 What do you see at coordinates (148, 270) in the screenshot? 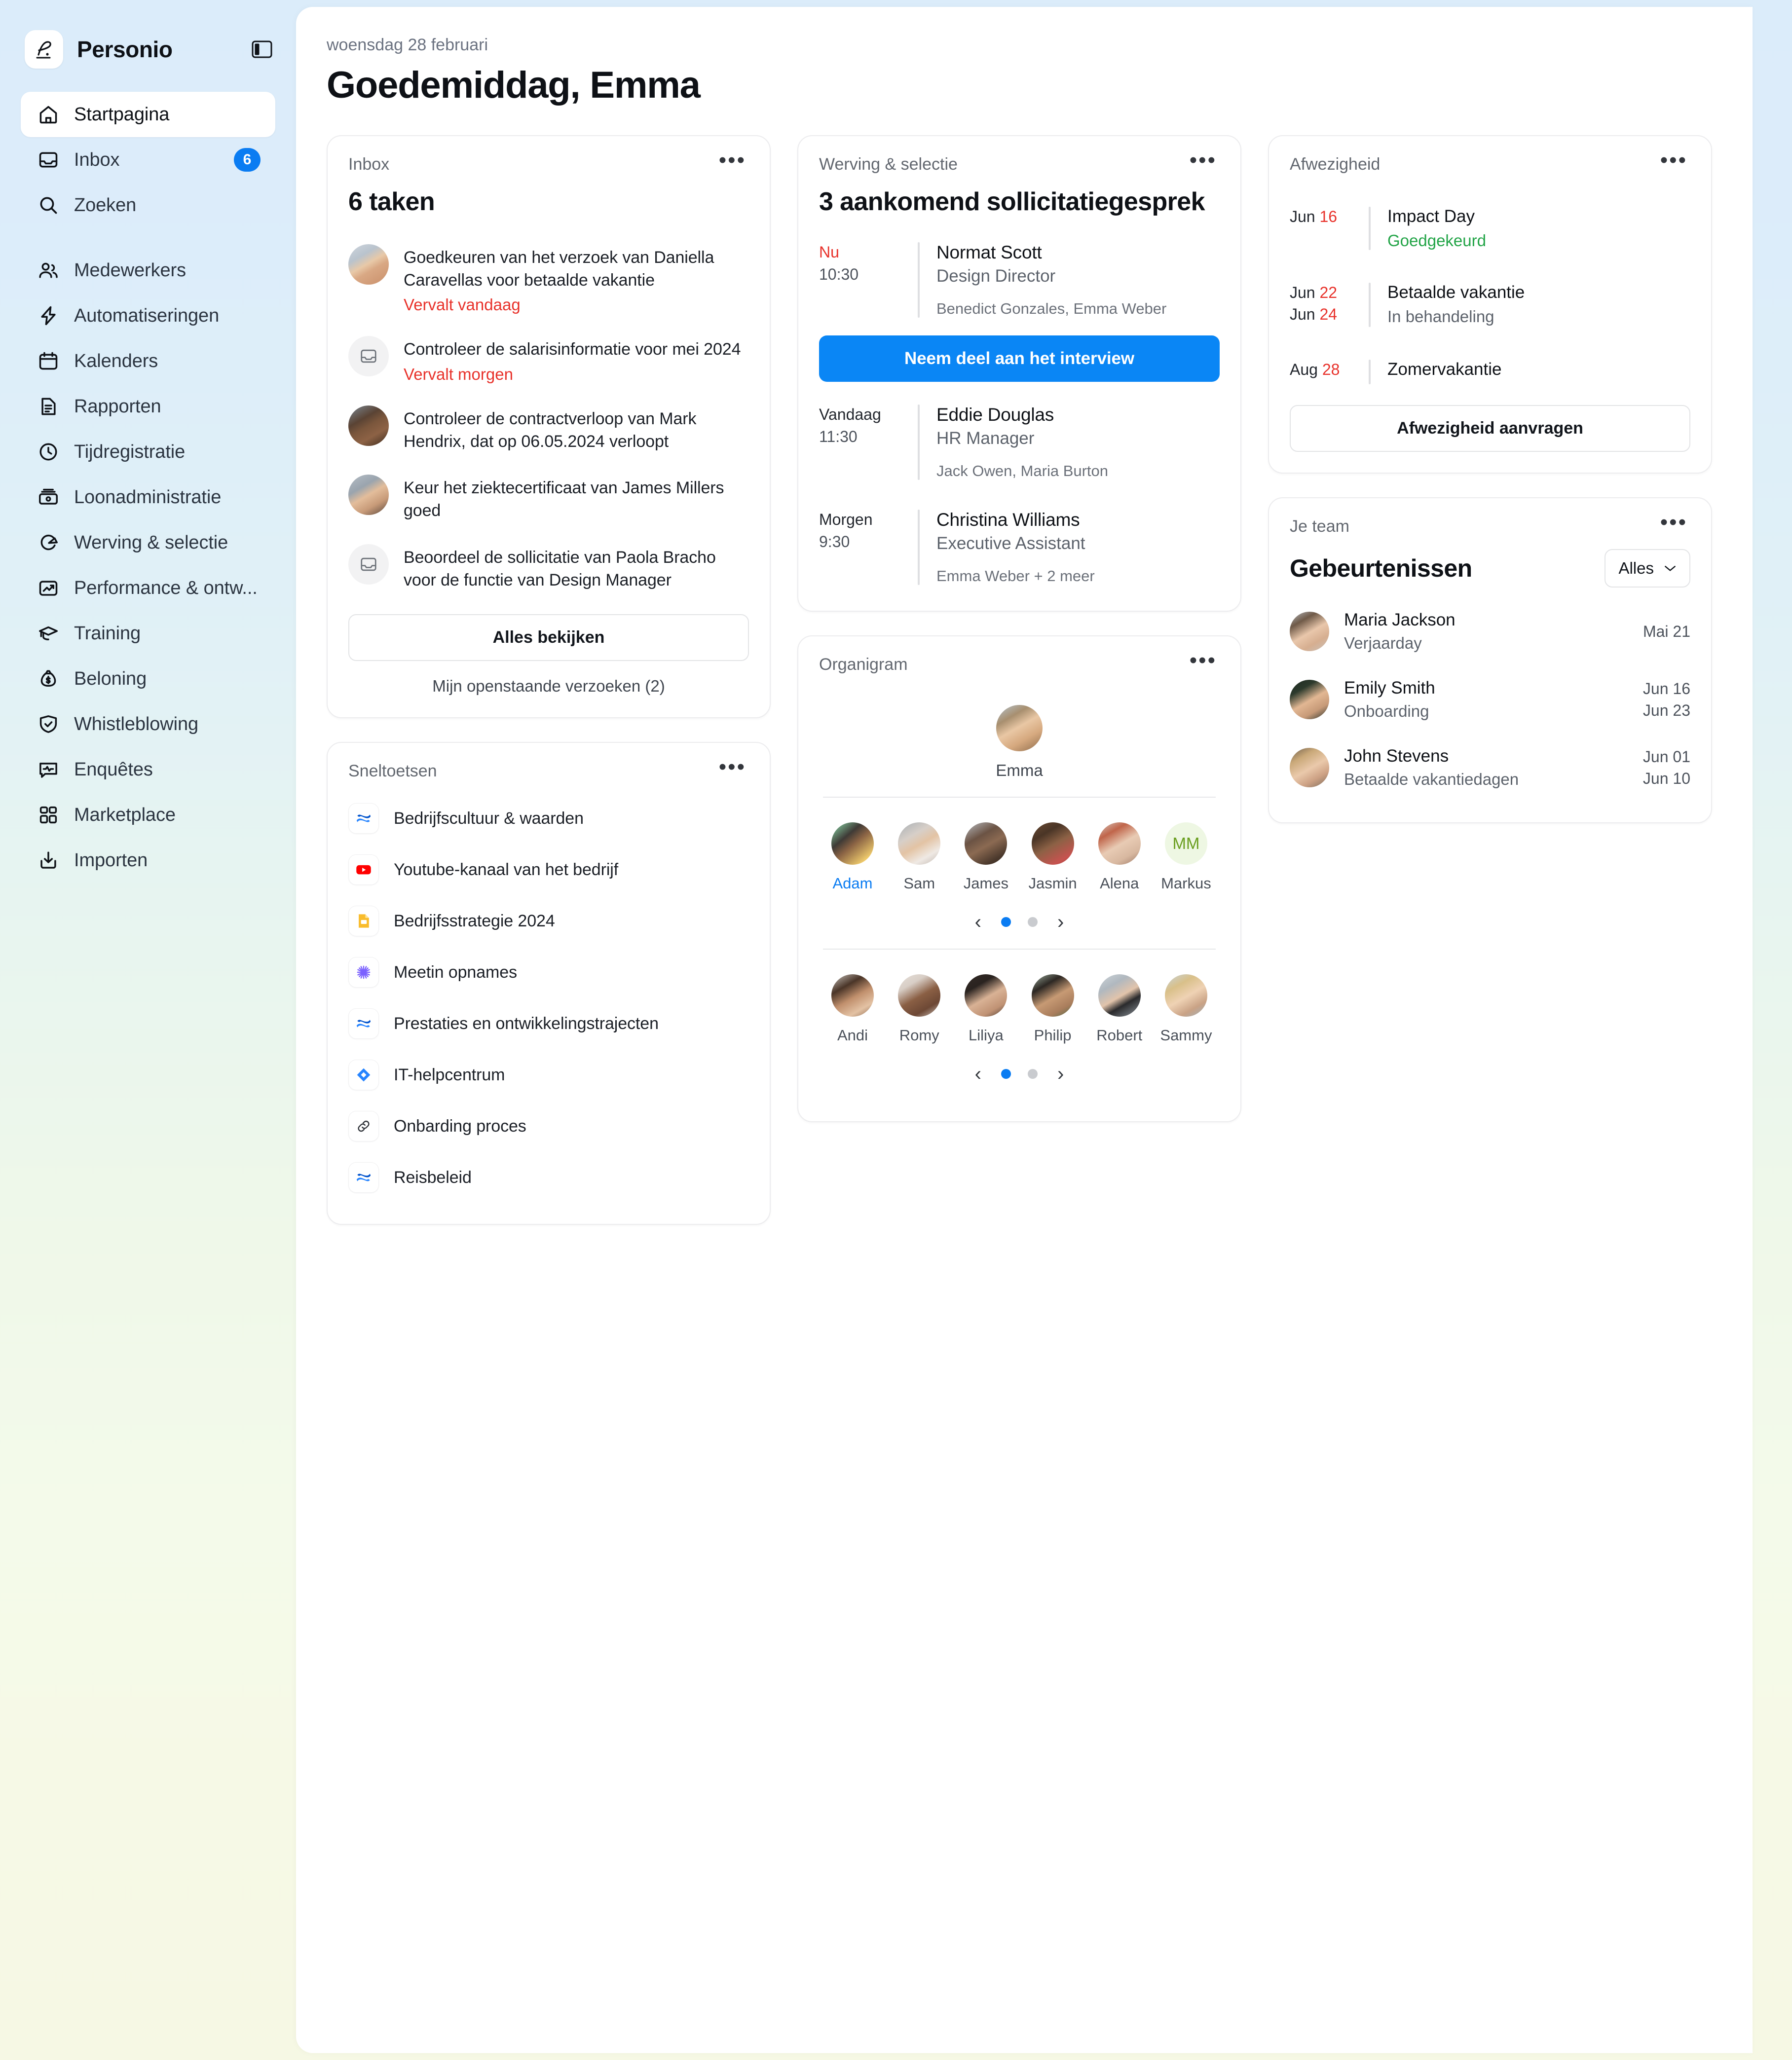
I see `sidebar-item-medewerkers: Medewerkers` at bounding box center [148, 270].